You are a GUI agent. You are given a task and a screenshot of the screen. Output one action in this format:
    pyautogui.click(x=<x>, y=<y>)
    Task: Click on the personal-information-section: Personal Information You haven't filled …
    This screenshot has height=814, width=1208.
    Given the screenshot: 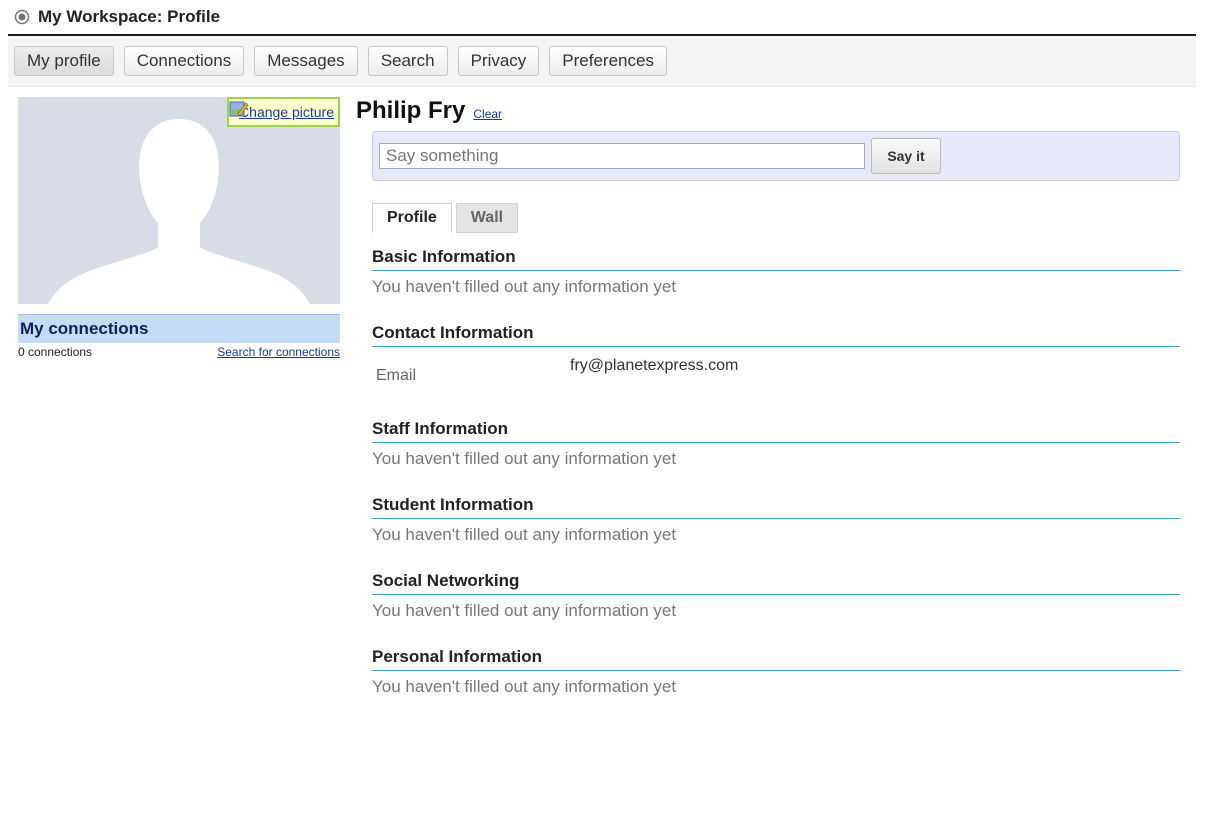 What is the action you would take?
    pyautogui.click(x=776, y=672)
    